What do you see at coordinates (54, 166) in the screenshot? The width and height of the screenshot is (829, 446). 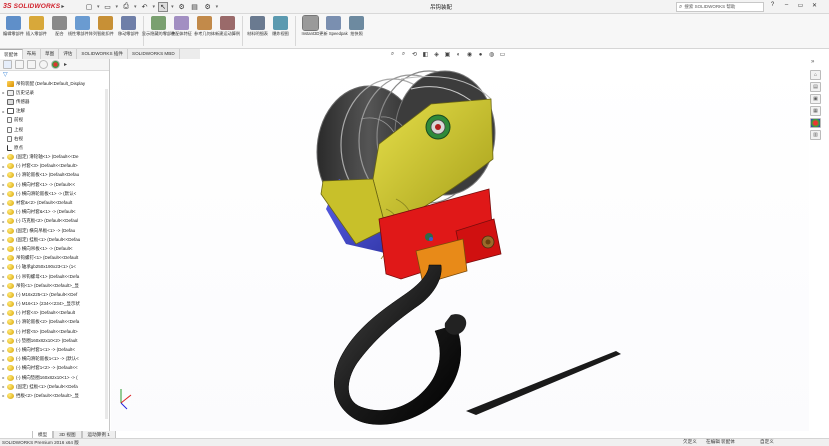 I see `tree-item: ▸ (-) 衬套<3> (Default<<Default>` at bounding box center [54, 166].